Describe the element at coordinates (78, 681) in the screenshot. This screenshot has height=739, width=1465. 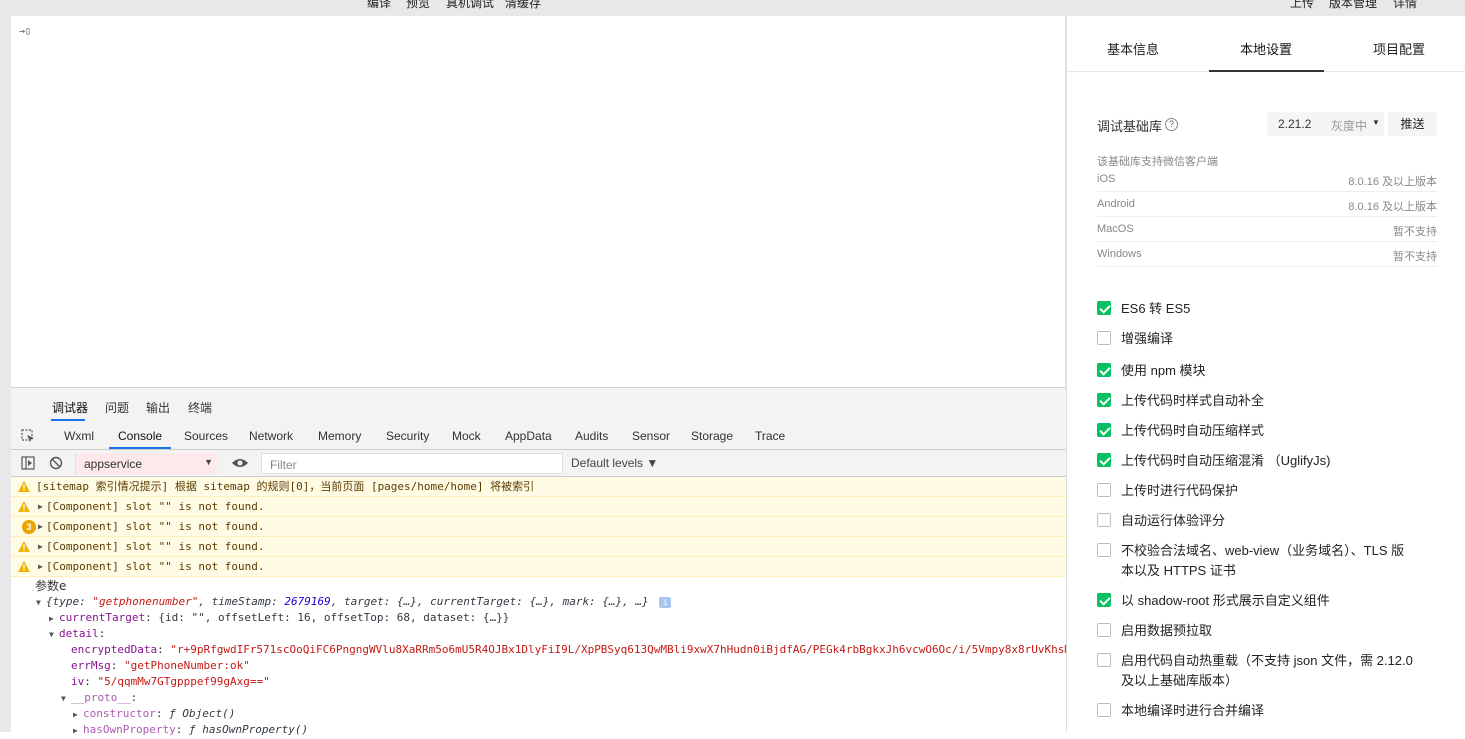
I see `prop-key: iv` at that location.